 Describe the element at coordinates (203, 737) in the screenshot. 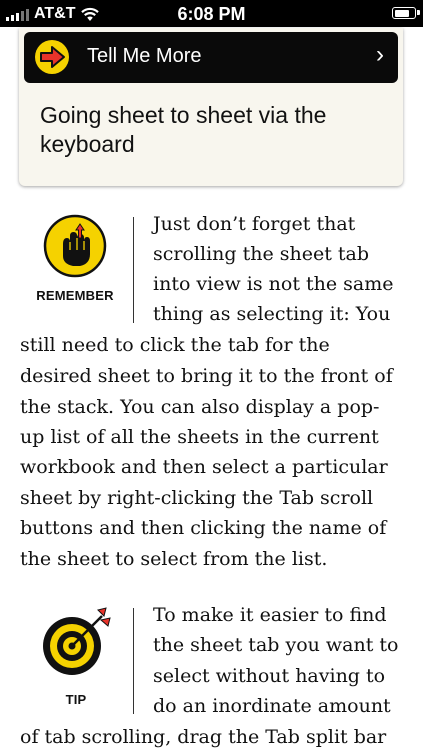

I see `tip-line: of tab scrolling, drag the Tab split bar` at that location.